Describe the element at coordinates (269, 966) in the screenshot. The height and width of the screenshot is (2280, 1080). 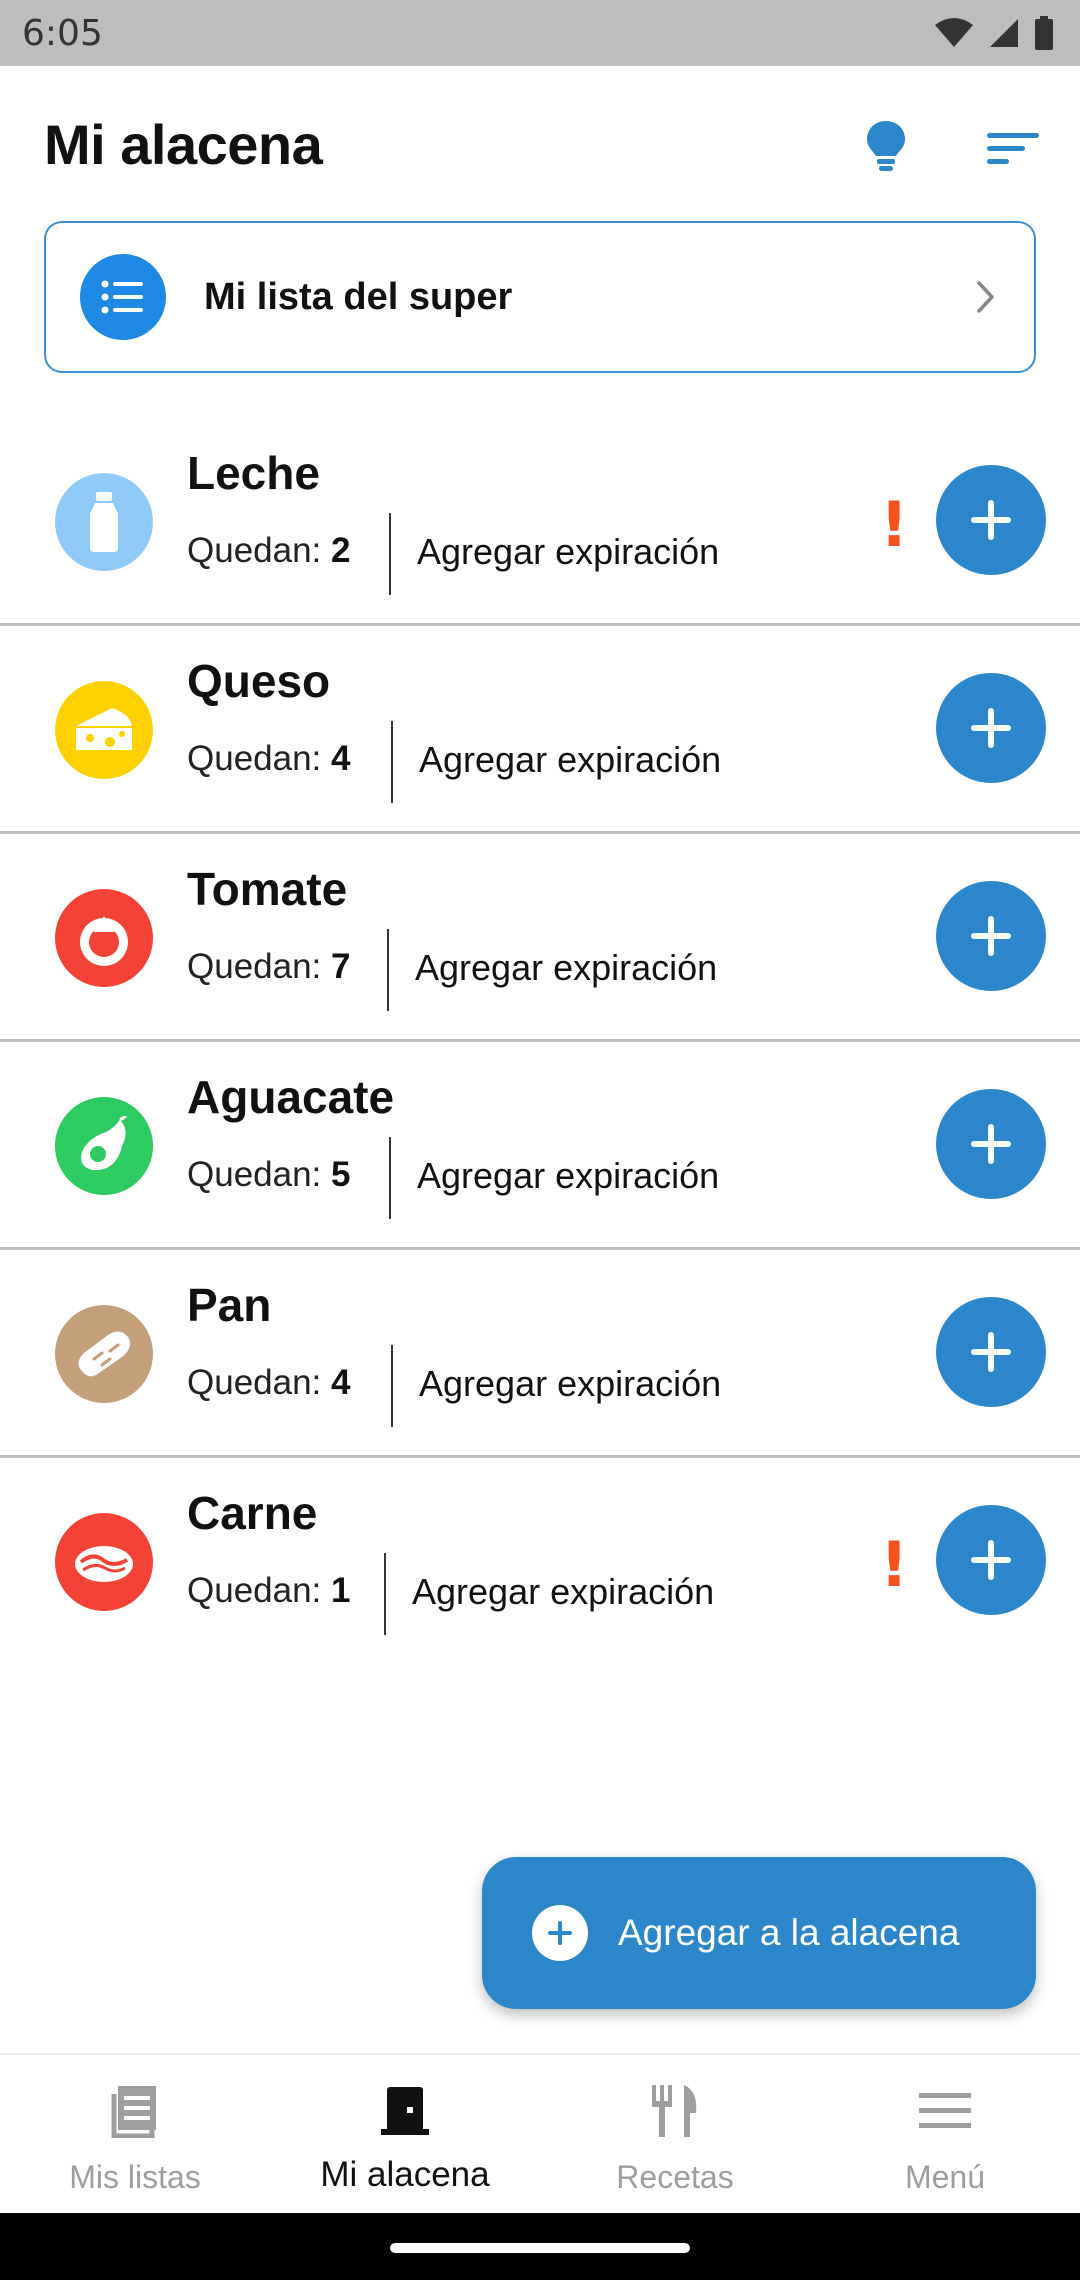
I see `item-quantity: Quedan: 7` at that location.